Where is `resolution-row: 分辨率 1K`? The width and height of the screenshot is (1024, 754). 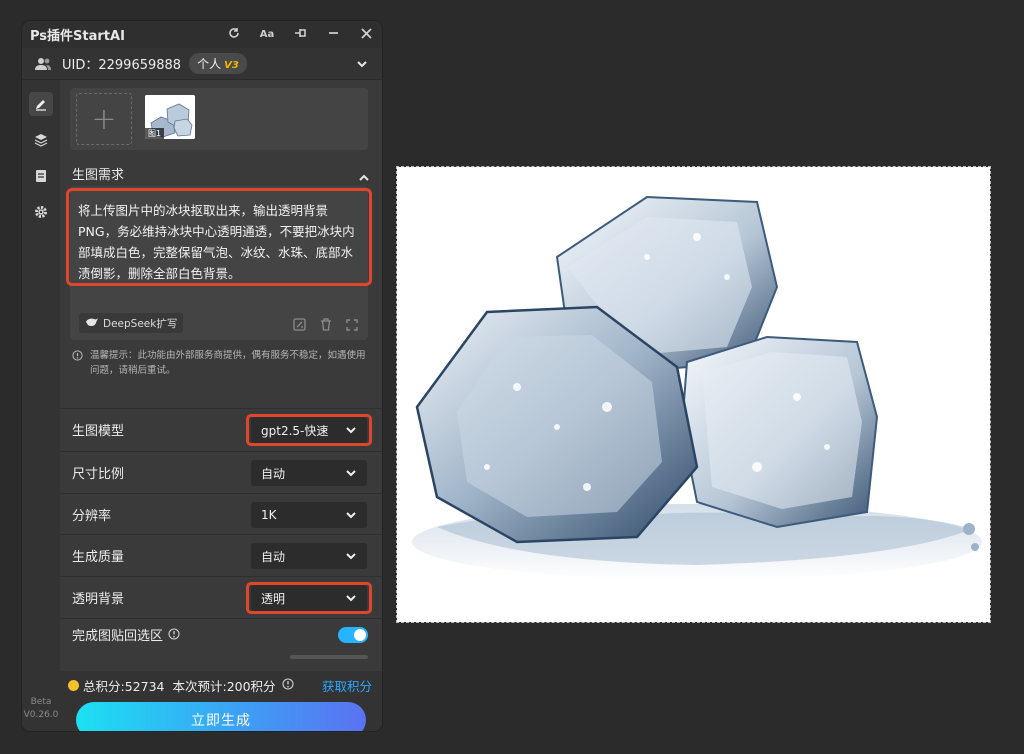 resolution-row: 分辨率 1K is located at coordinates (221, 514).